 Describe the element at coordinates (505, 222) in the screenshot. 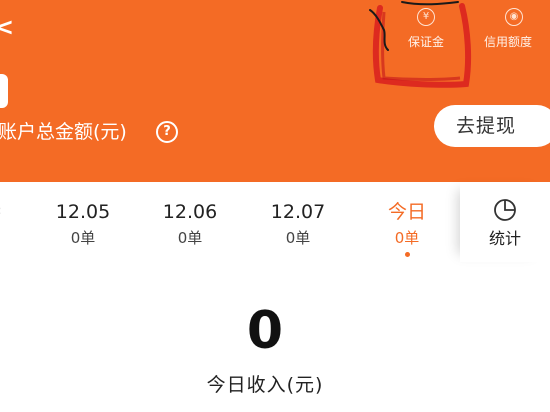

I see `stats-button: 统计` at that location.